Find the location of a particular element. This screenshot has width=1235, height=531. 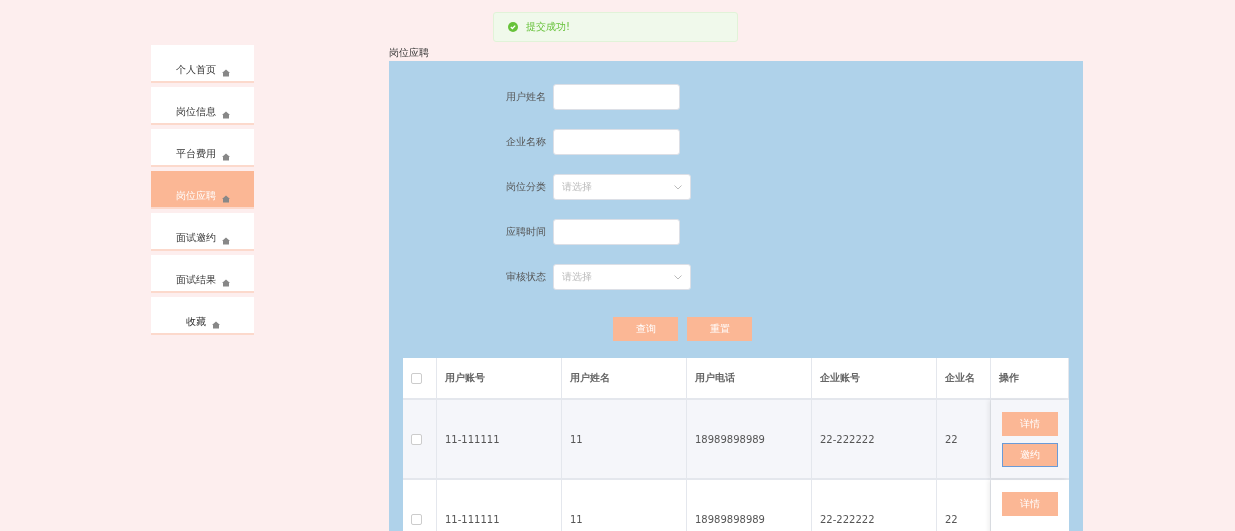

column-header: 用户账号 is located at coordinates (499, 378).